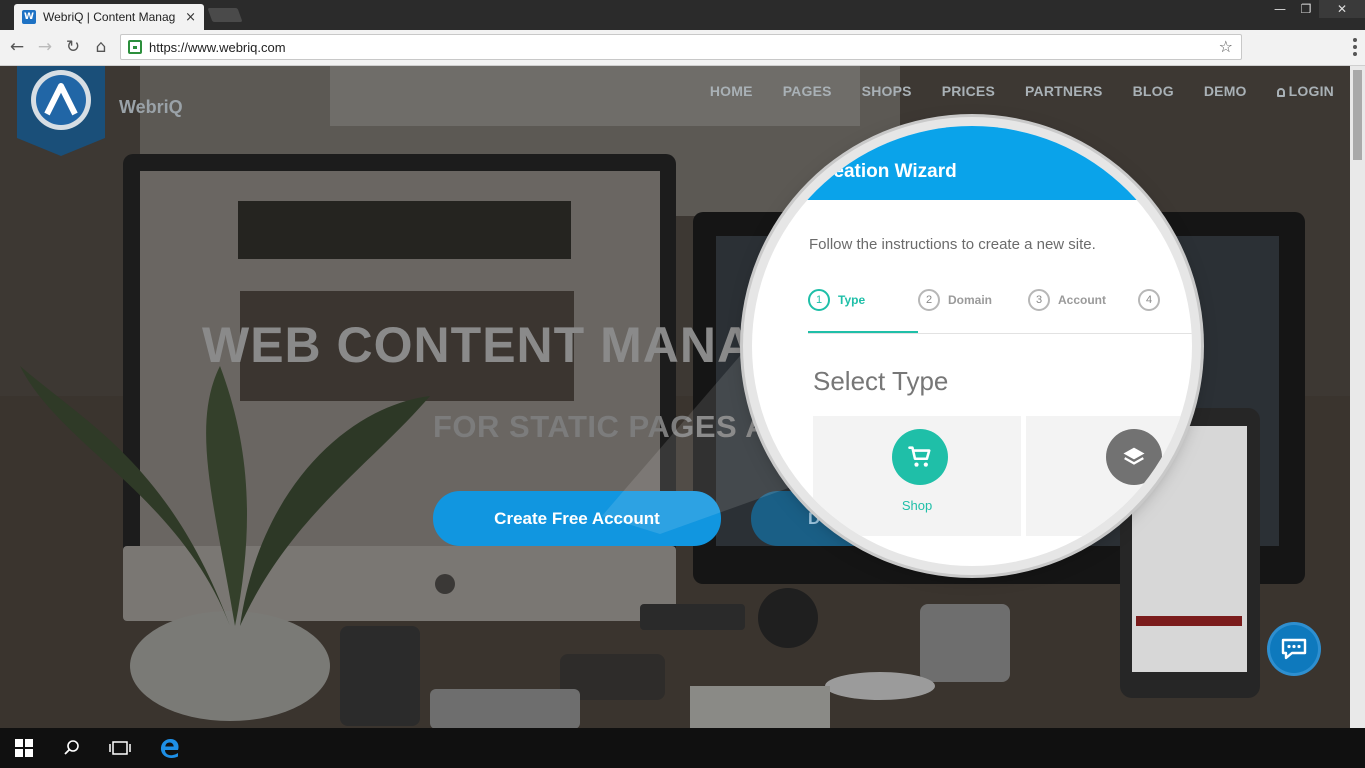 This screenshot has width=1365, height=768. I want to click on favicon: W, so click(29, 17).